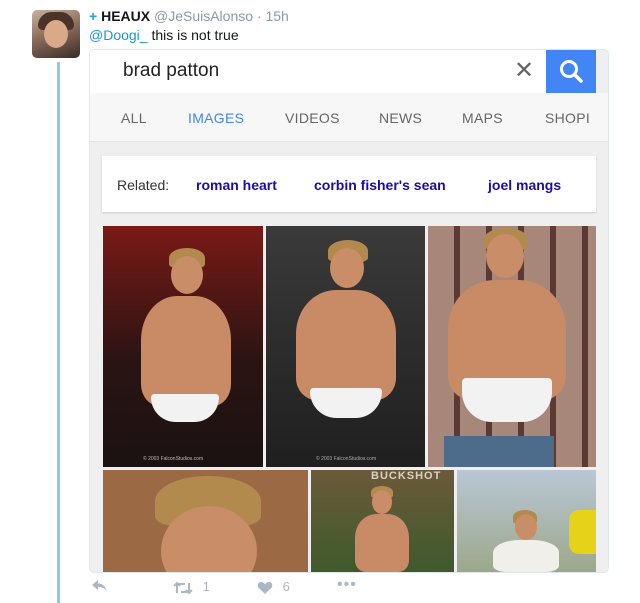 The width and height of the screenshot is (640, 603). I want to click on avatar-face, so click(56, 34).